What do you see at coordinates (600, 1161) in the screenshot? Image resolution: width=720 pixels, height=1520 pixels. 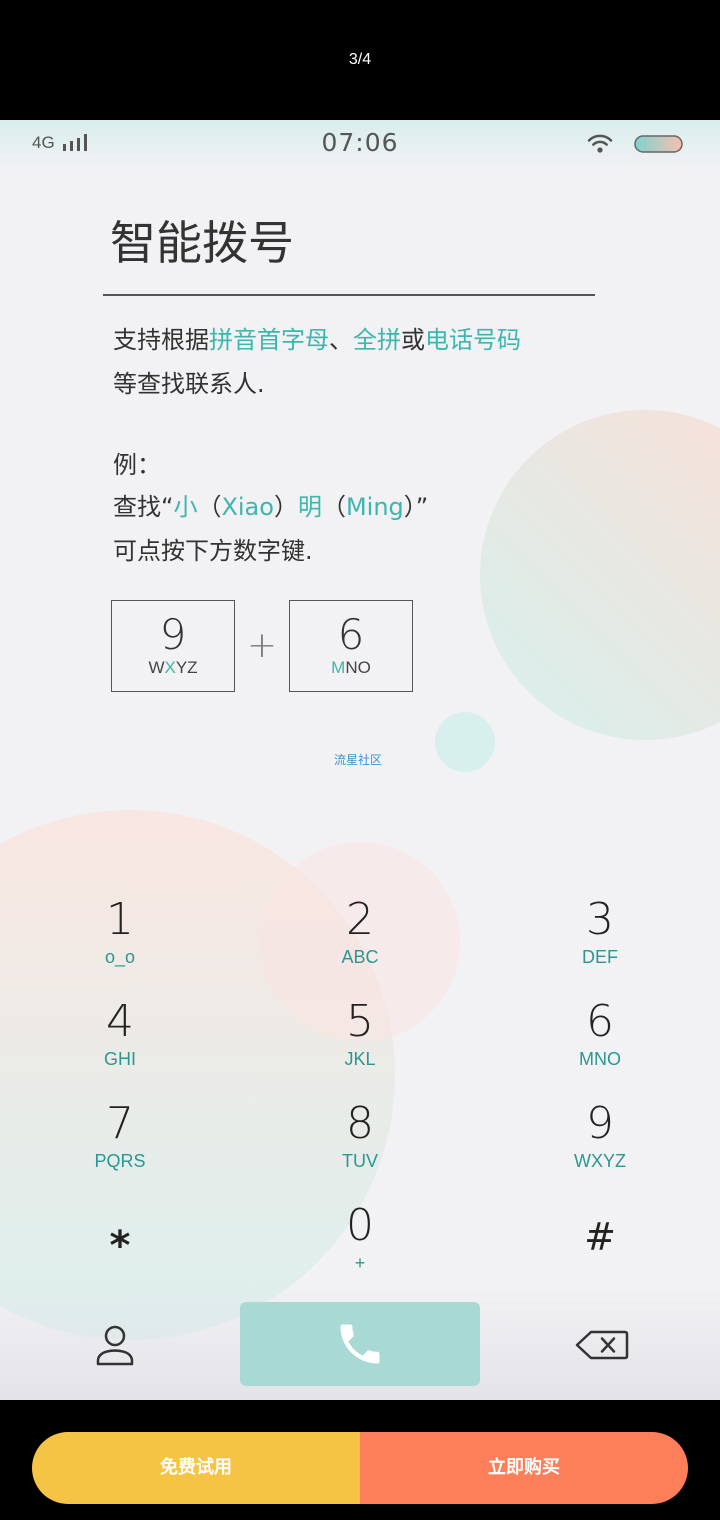 I see `key-letters: WXYZ` at bounding box center [600, 1161].